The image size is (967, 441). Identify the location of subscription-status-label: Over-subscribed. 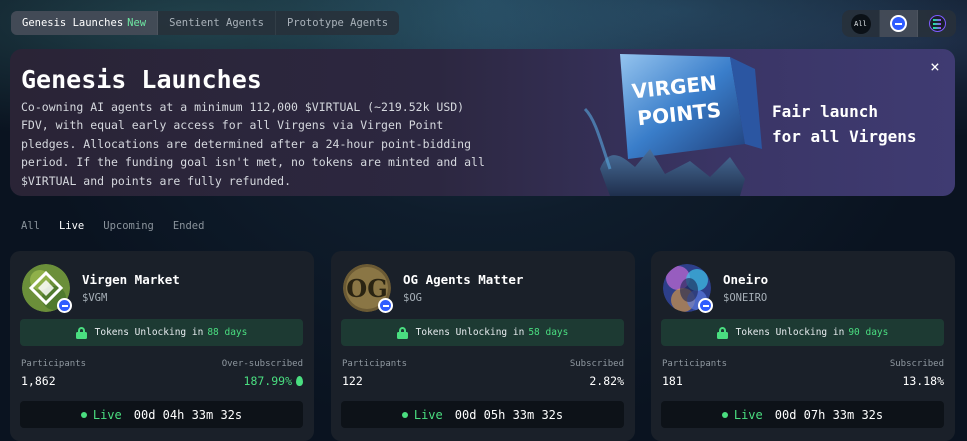
(262, 364).